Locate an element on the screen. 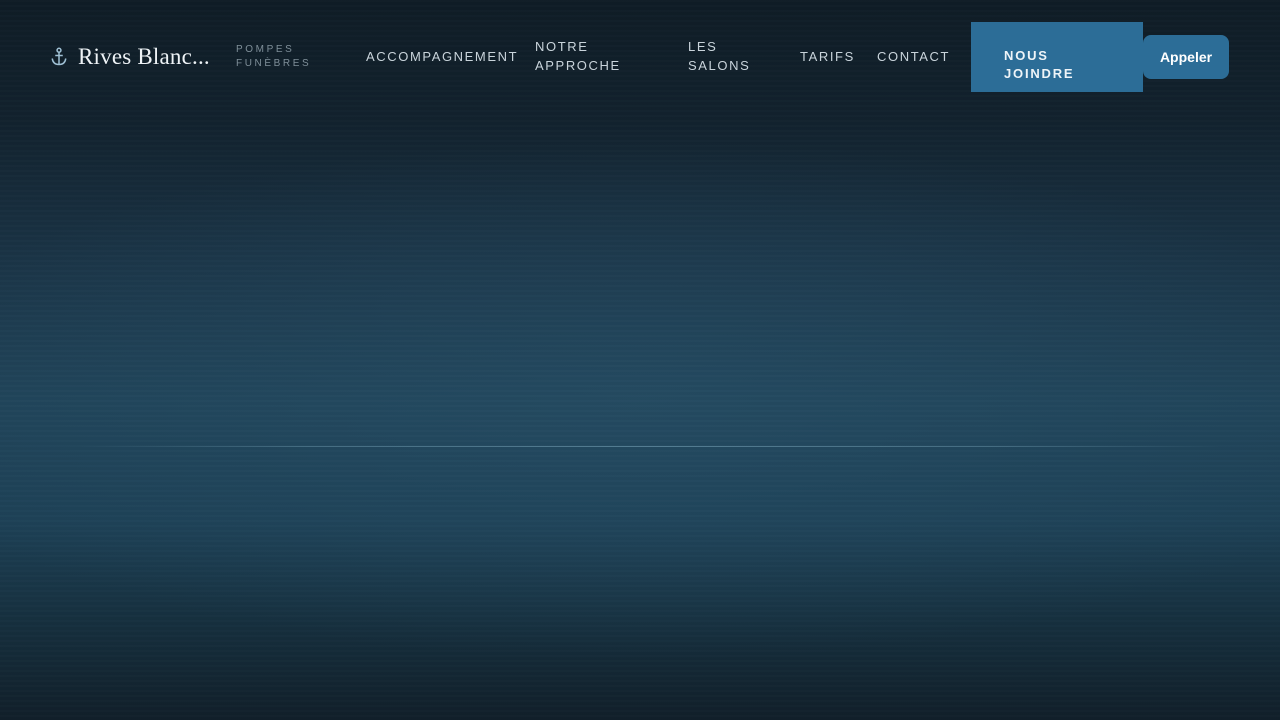 This screenshot has width=1280, height=720. nav-link-les-salons: LES SALONS is located at coordinates (719, 56).